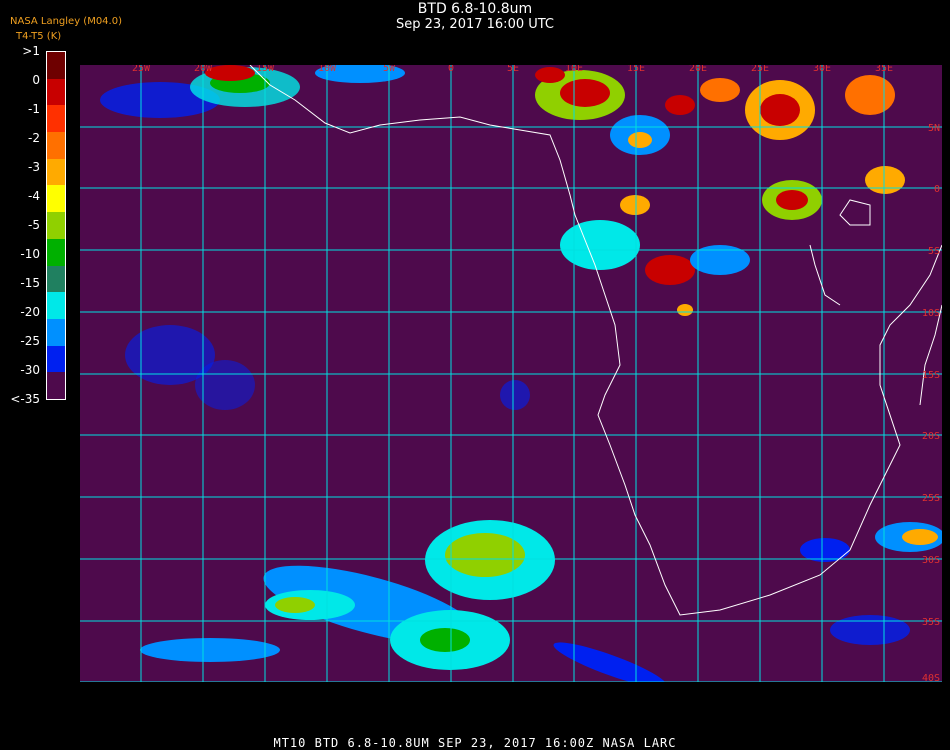 The width and height of the screenshot is (950, 750). I want to click on colorbar-label: -2, so click(34, 138).